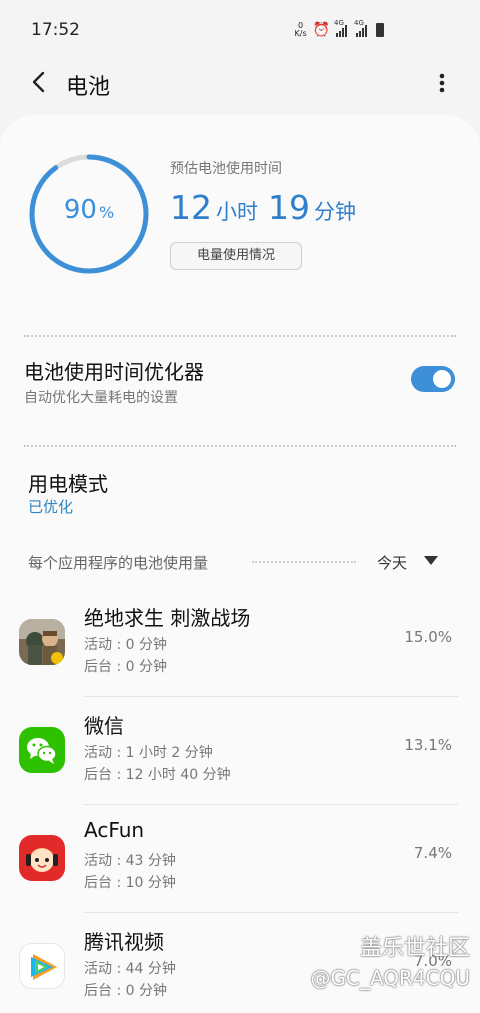 The height and width of the screenshot is (1013, 480). Describe the element at coordinates (442, 83) in the screenshot. I see `more-options-icon` at that location.